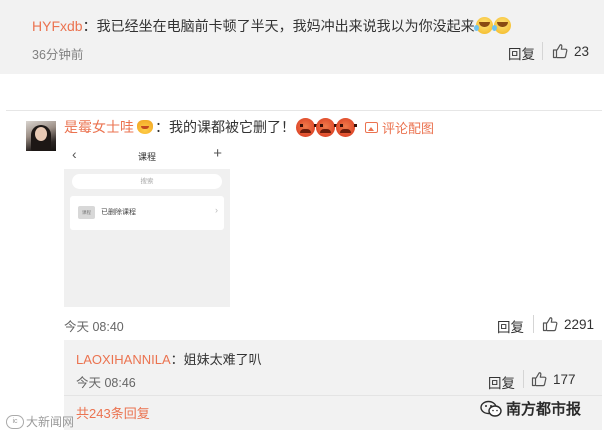  I want to click on comment-1-line: HYFxdb：我已经坐在电脑前卡顿了半天，我妈冲出来说我以为你没起来, so click(271, 26).